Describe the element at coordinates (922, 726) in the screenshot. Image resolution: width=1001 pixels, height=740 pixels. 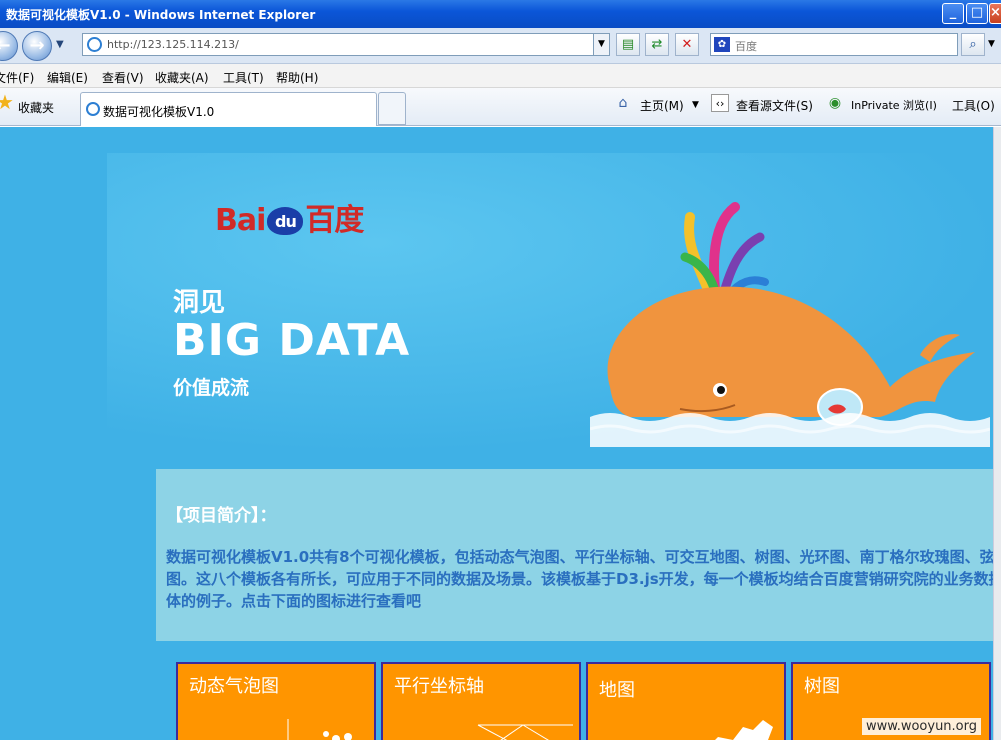
I see `watermark-text: www.wooyun.org` at that location.